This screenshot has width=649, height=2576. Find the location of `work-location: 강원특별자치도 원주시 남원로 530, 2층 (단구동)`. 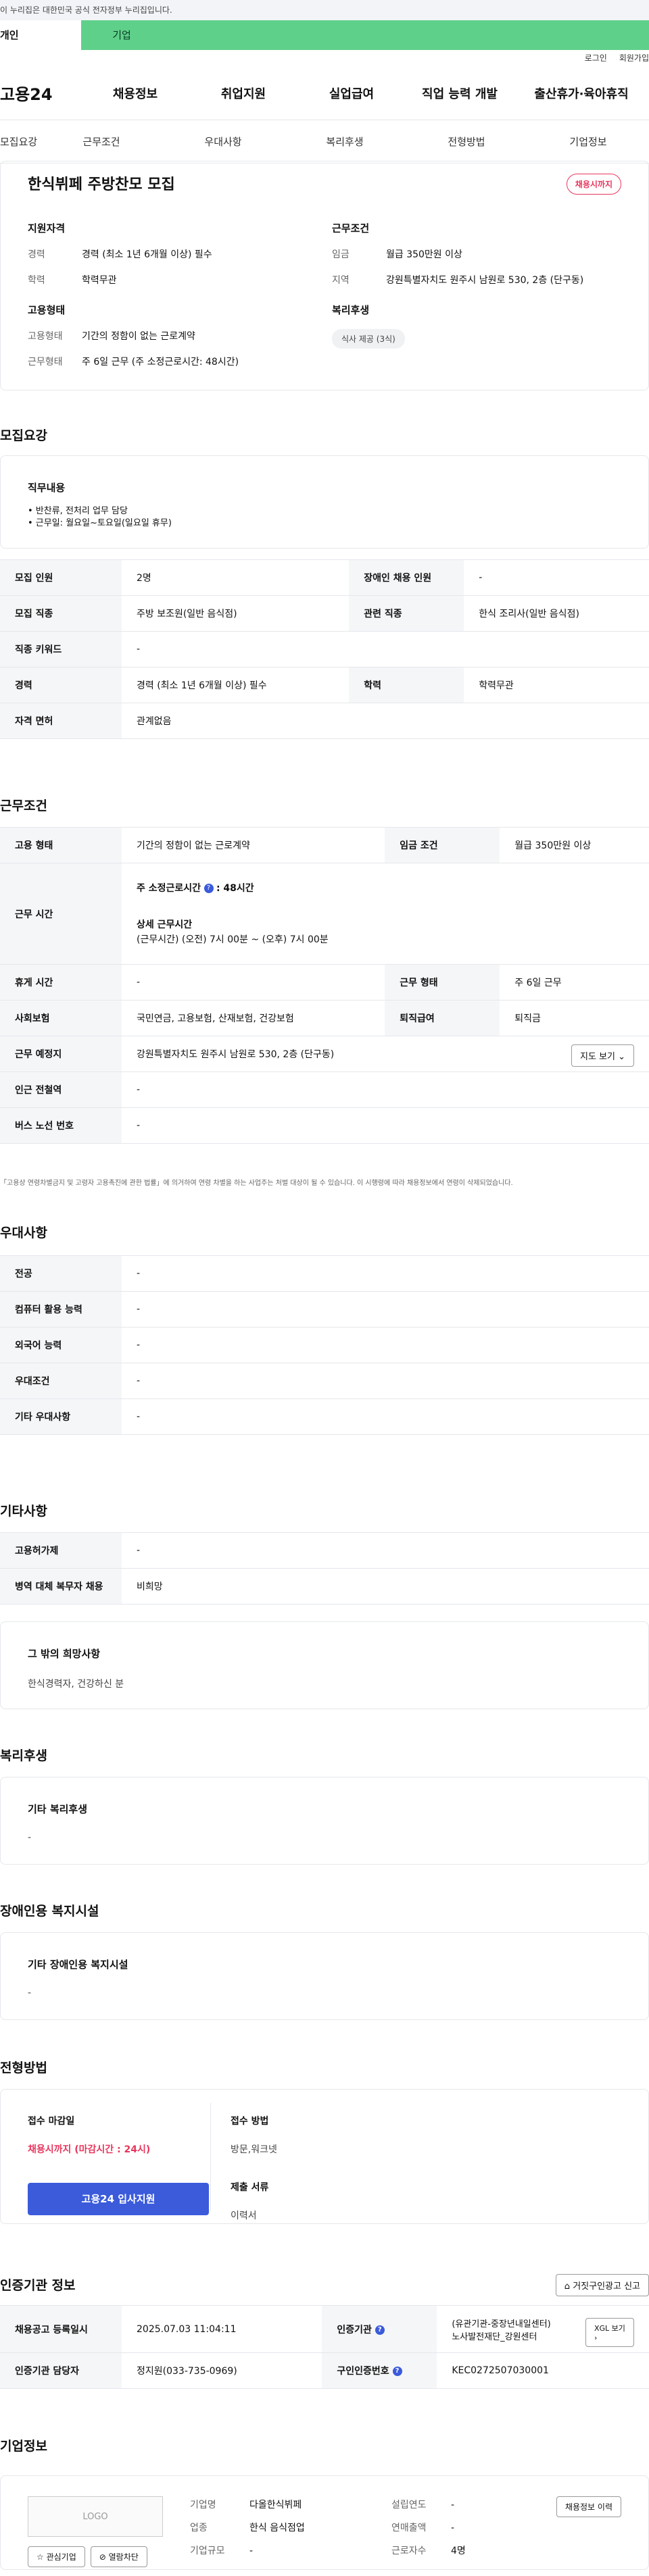

work-location: 강원특별자치도 원주시 남원로 530, 2층 (단구동) is located at coordinates (236, 1054).